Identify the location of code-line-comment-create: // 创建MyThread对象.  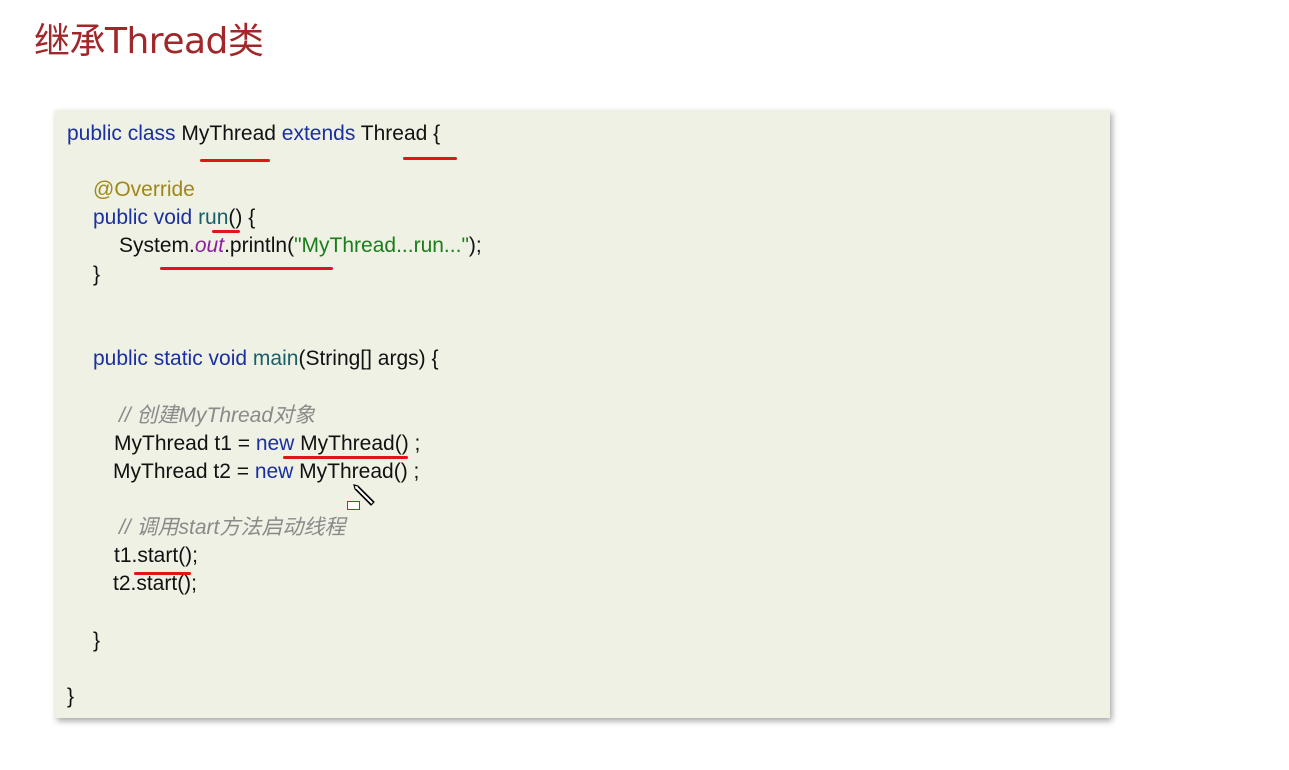
(217, 416).